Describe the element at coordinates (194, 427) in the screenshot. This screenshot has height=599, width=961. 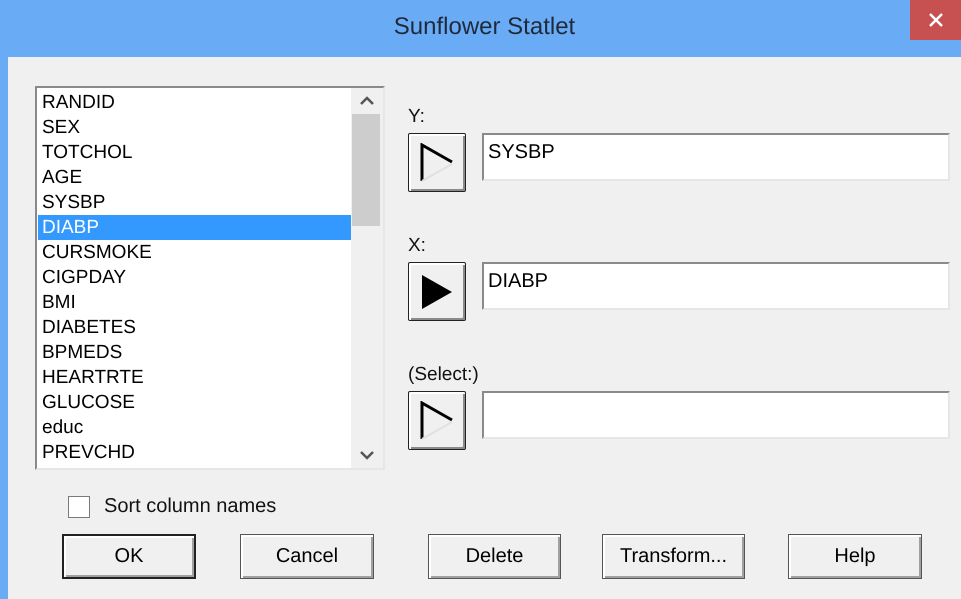
I see `list-item: educ` at that location.